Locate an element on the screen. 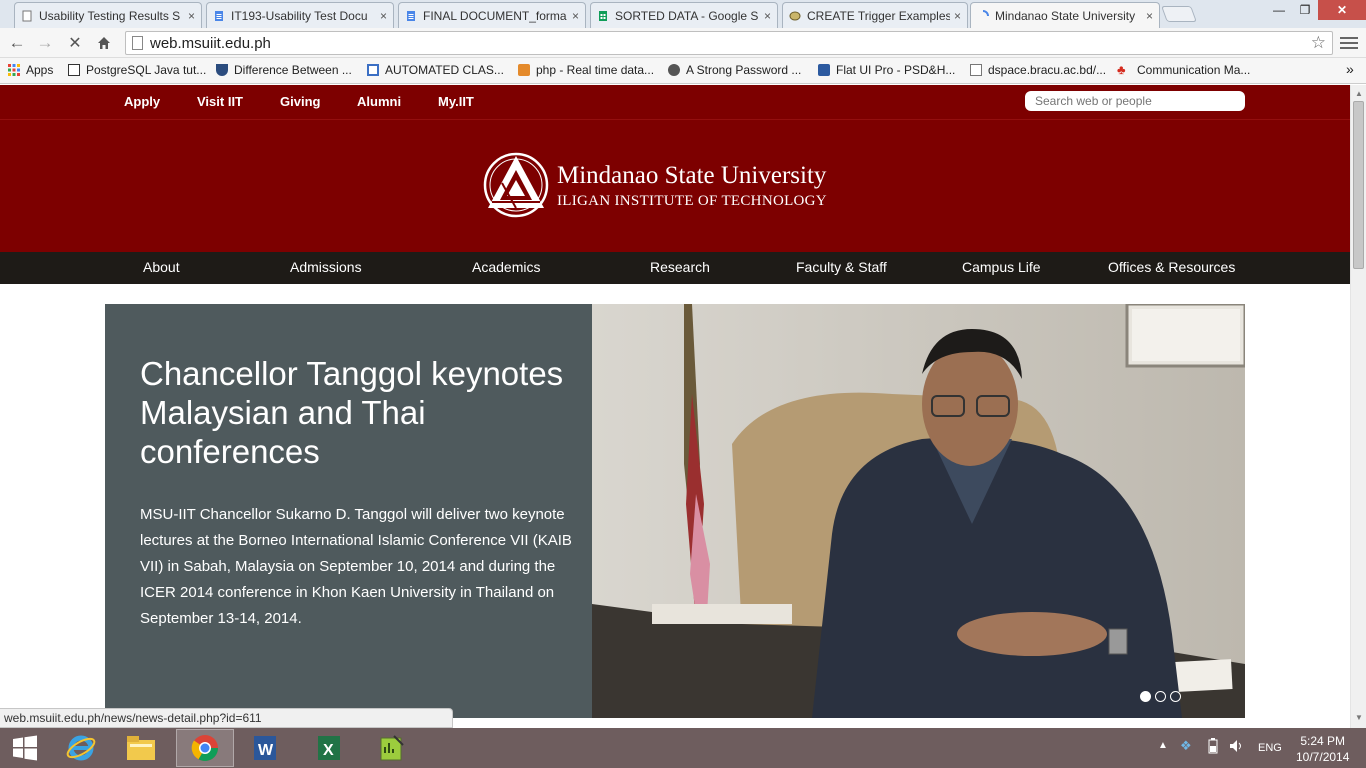 This screenshot has height=768, width=1366. bookmark-label: Apps is located at coordinates (40, 70).